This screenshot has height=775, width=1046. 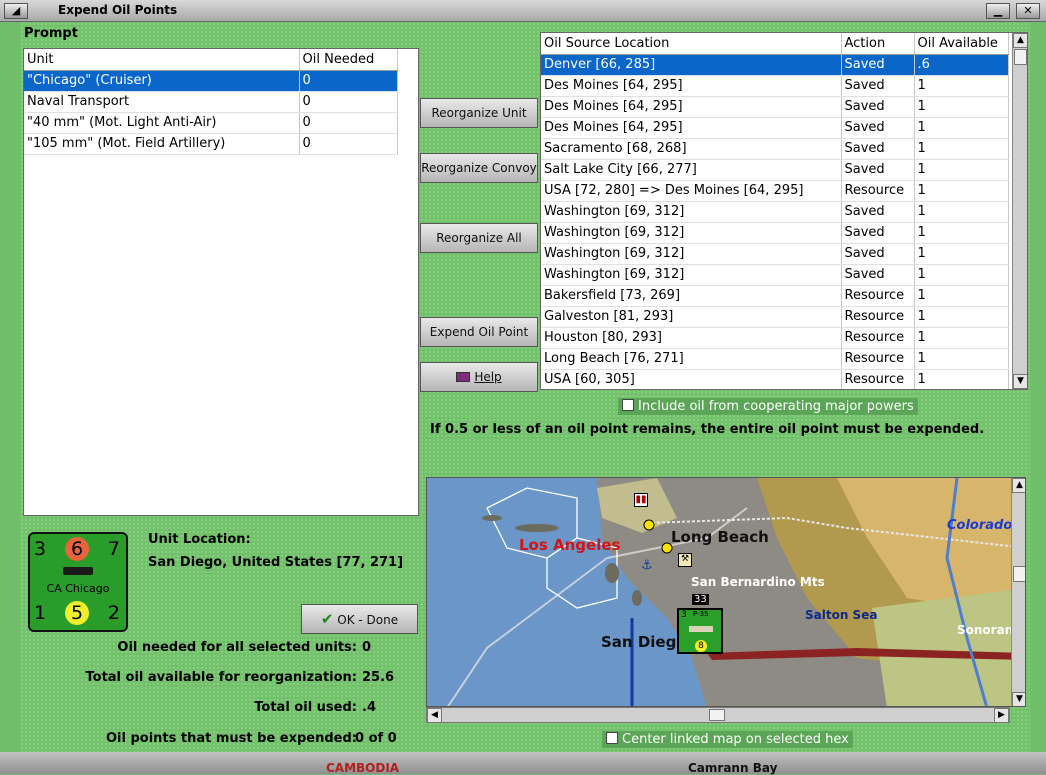 What do you see at coordinates (77, 613) in the screenshot?
I see `counter-movement: 5` at bounding box center [77, 613].